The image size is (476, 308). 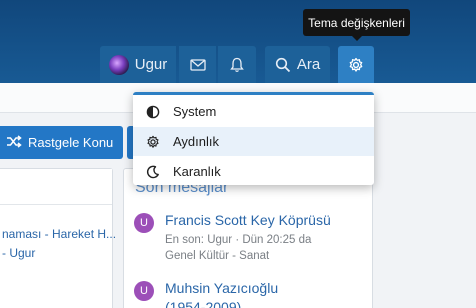 What do you see at coordinates (221, 288) in the screenshot?
I see `post-title-link: Muhsin Yazıcıoğlu` at bounding box center [221, 288].